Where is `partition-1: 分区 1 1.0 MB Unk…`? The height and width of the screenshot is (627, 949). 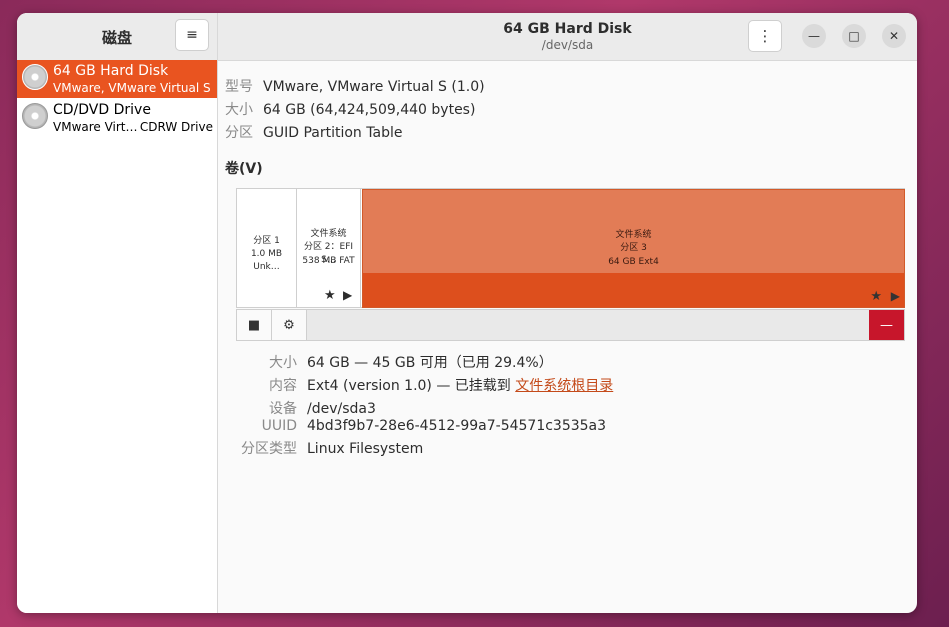
partition-1: 分区 1 1.0 MB Unk… is located at coordinates (267, 248).